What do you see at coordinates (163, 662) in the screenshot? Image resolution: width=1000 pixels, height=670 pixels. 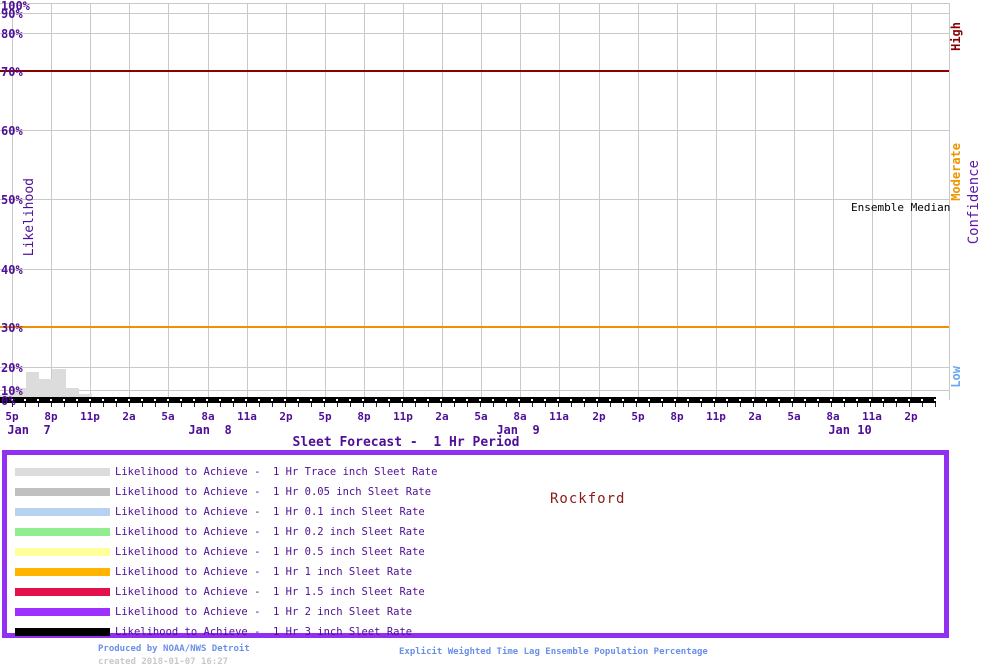 I see `footer-created-timestamp: created 2018-01-07 16:27` at bounding box center [163, 662].